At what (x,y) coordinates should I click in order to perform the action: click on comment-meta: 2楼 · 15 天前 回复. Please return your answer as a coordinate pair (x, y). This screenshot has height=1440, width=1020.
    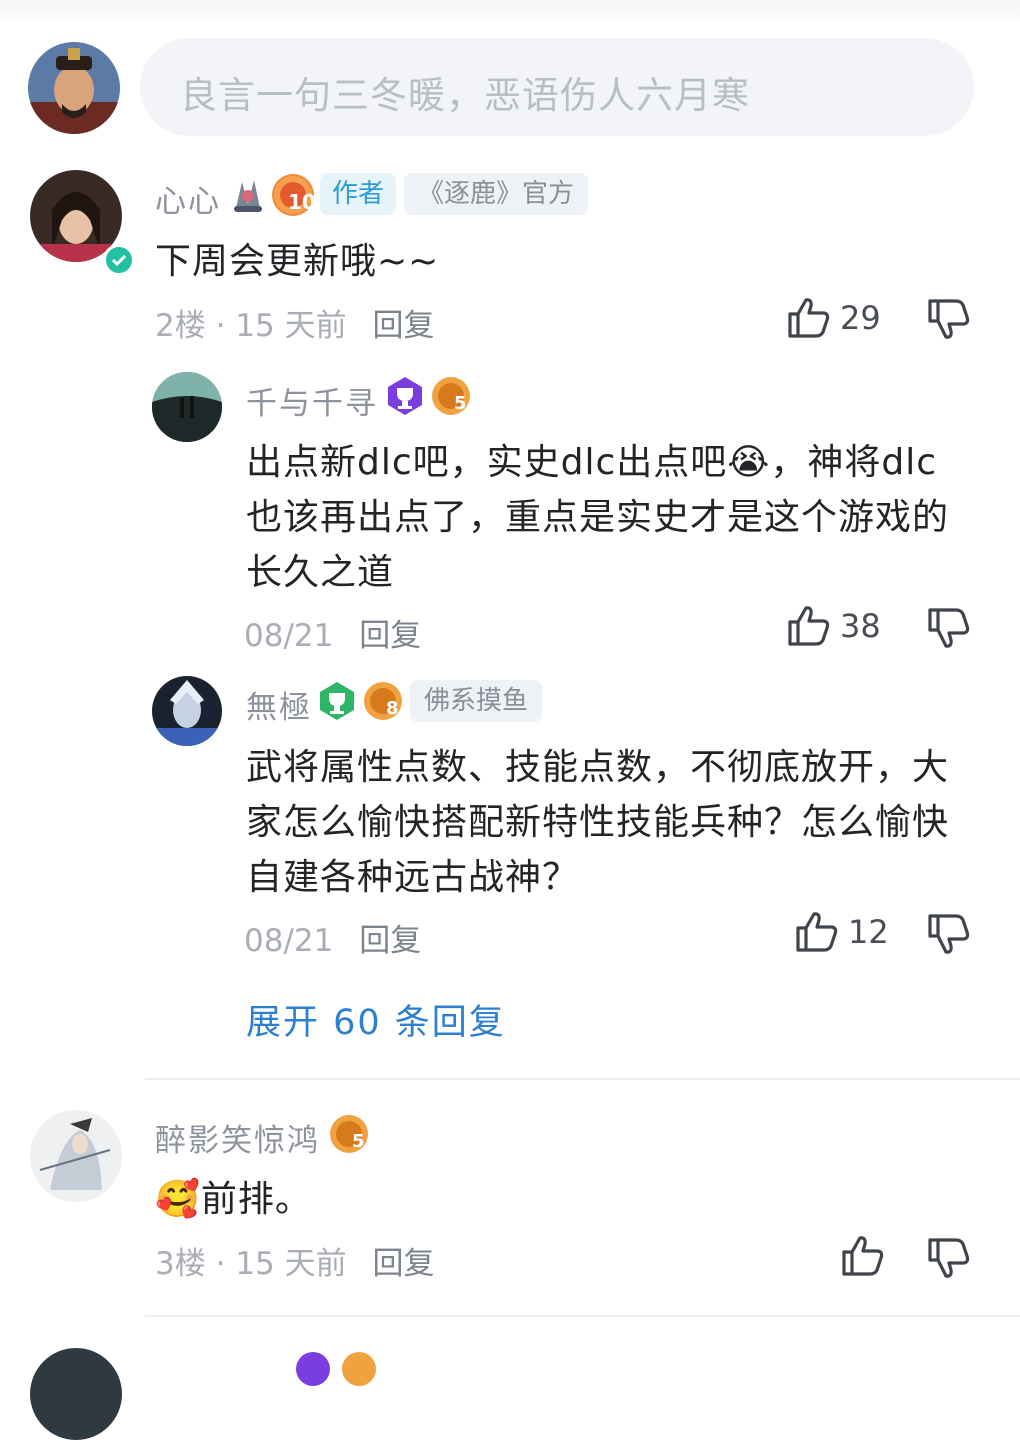
    Looking at the image, I should click on (294, 322).